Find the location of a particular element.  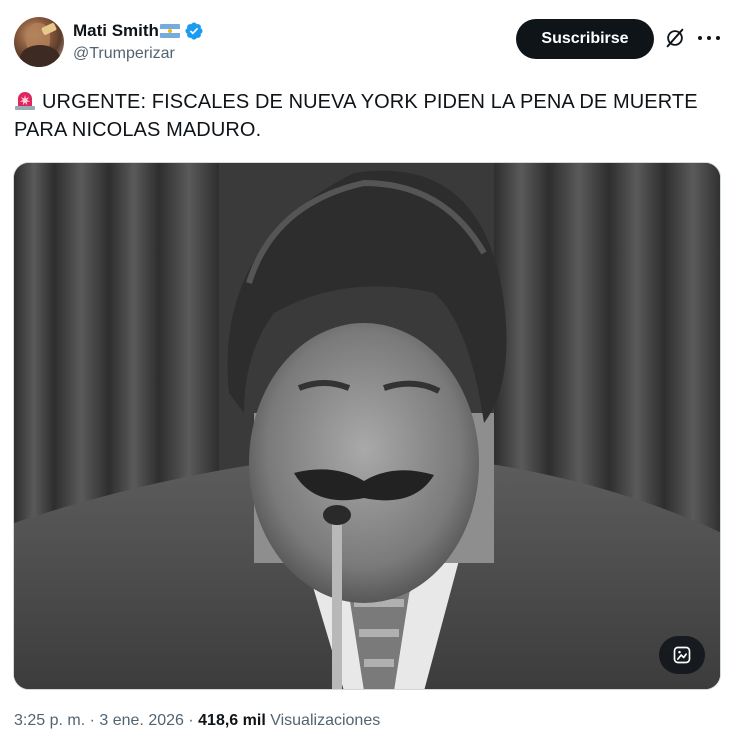

verified-badge-icon is located at coordinates (194, 31).